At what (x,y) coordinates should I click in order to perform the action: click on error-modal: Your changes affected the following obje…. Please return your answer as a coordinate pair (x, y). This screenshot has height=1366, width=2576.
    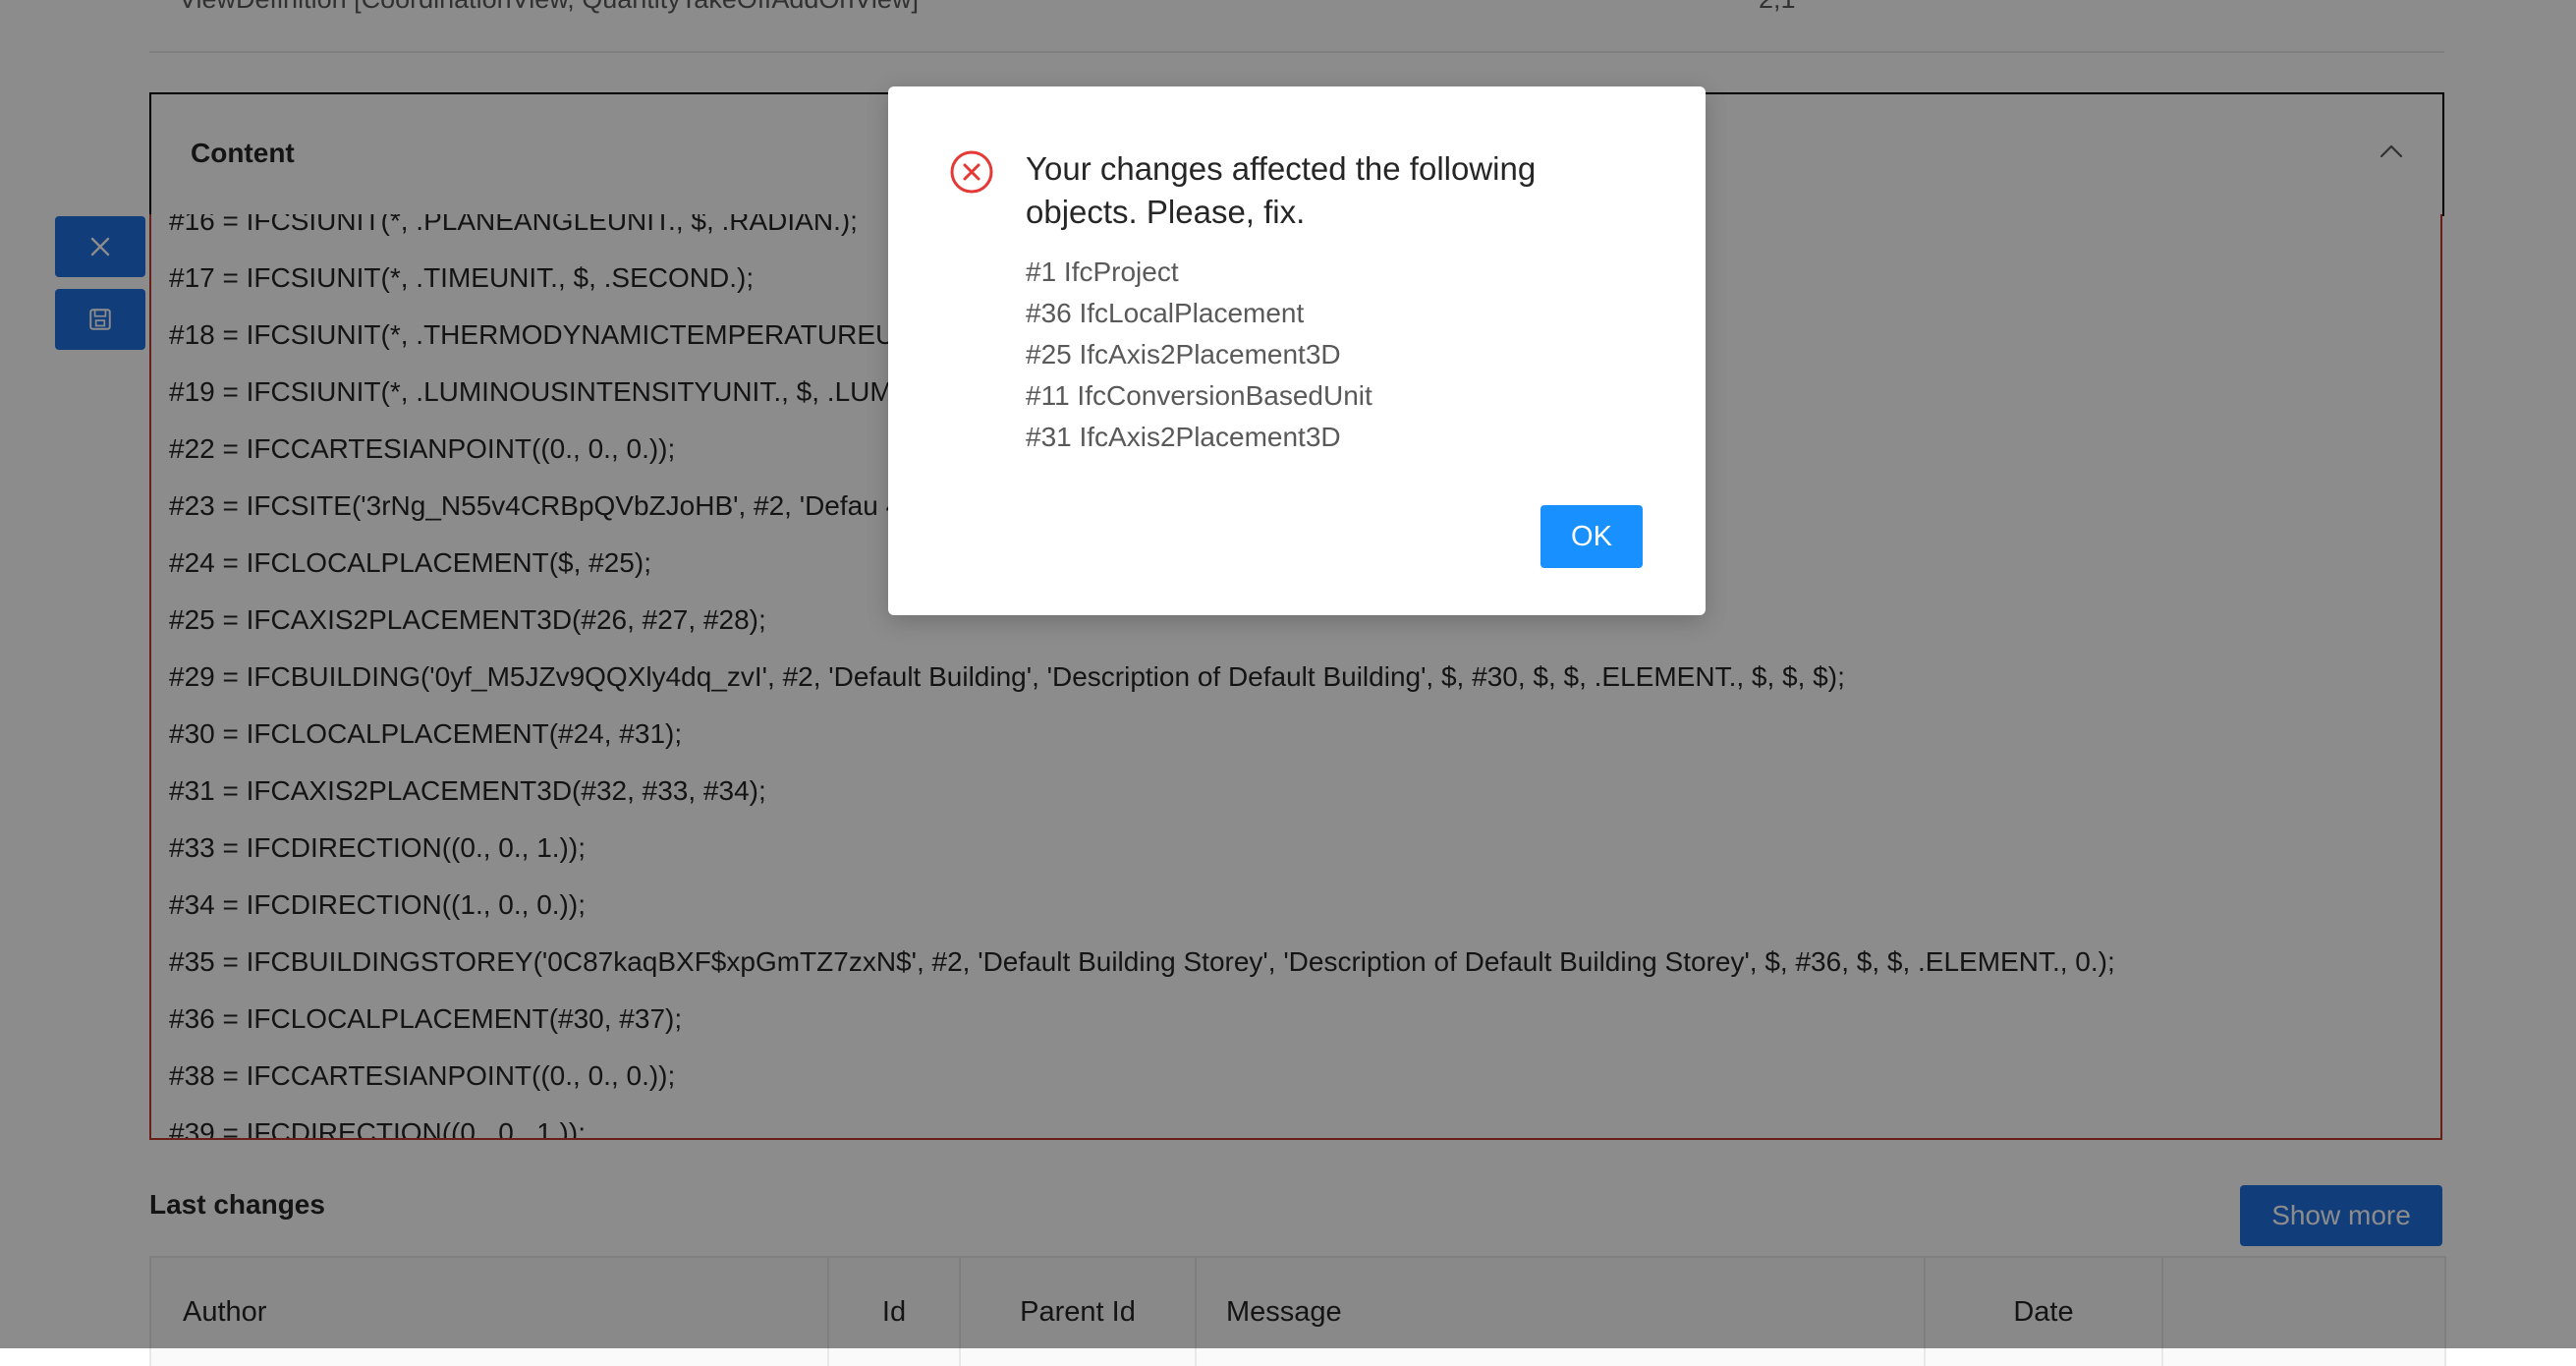
    Looking at the image, I should click on (1297, 350).